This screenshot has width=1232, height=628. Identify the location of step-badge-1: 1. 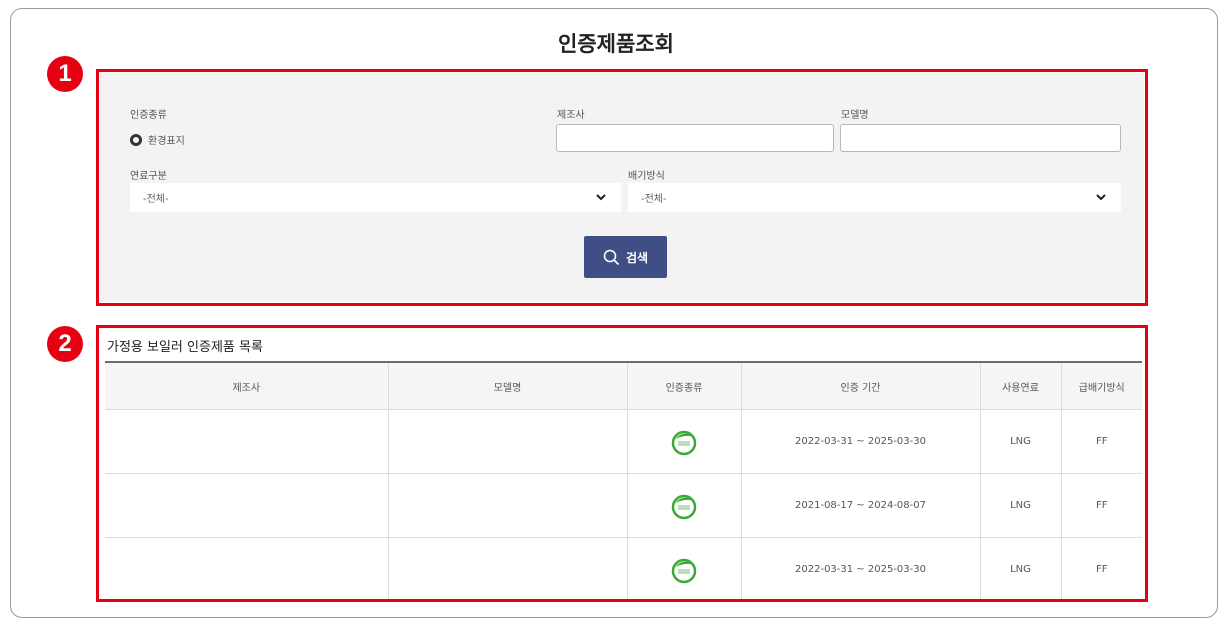
(65, 74).